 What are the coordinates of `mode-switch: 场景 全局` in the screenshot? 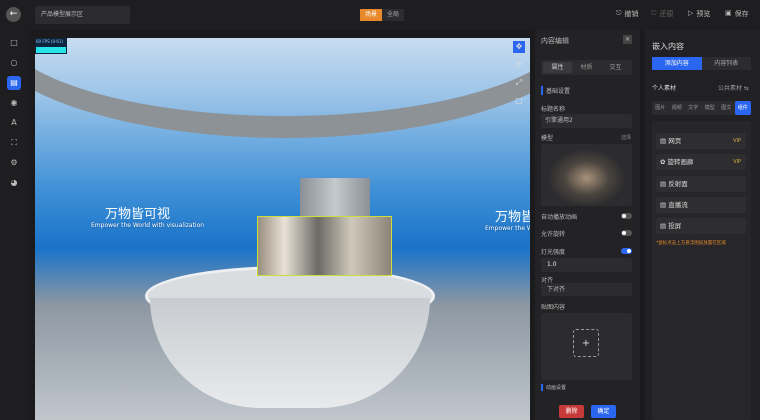 It's located at (382, 15).